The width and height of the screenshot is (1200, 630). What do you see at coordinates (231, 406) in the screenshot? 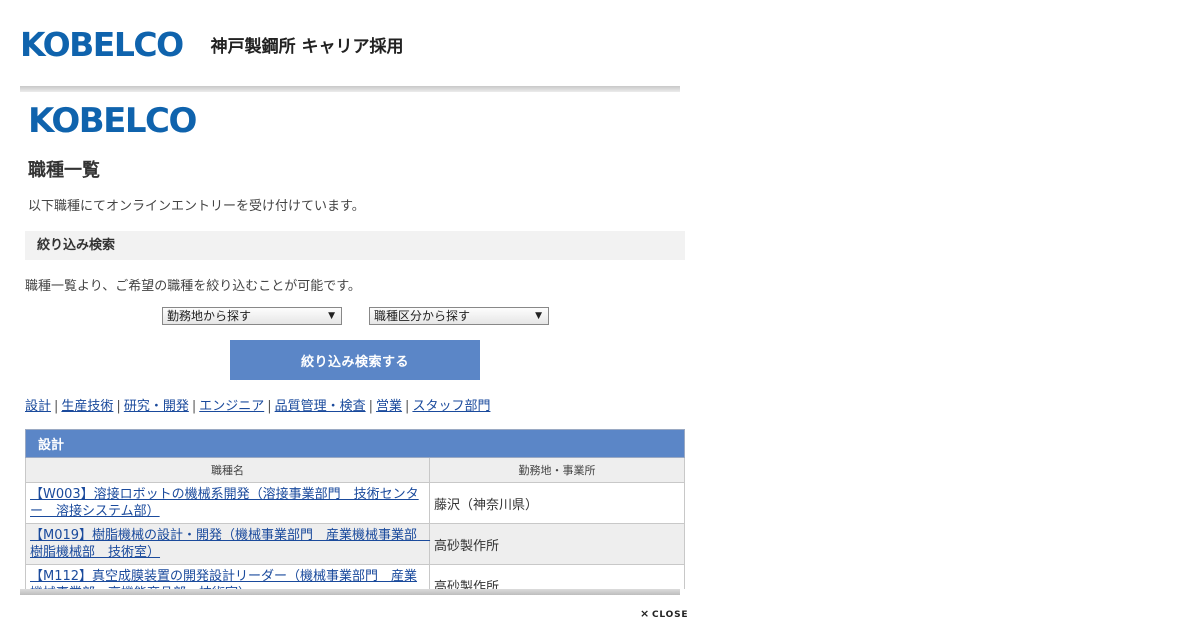
I see `category-link-engineer: エンジニア` at bounding box center [231, 406].